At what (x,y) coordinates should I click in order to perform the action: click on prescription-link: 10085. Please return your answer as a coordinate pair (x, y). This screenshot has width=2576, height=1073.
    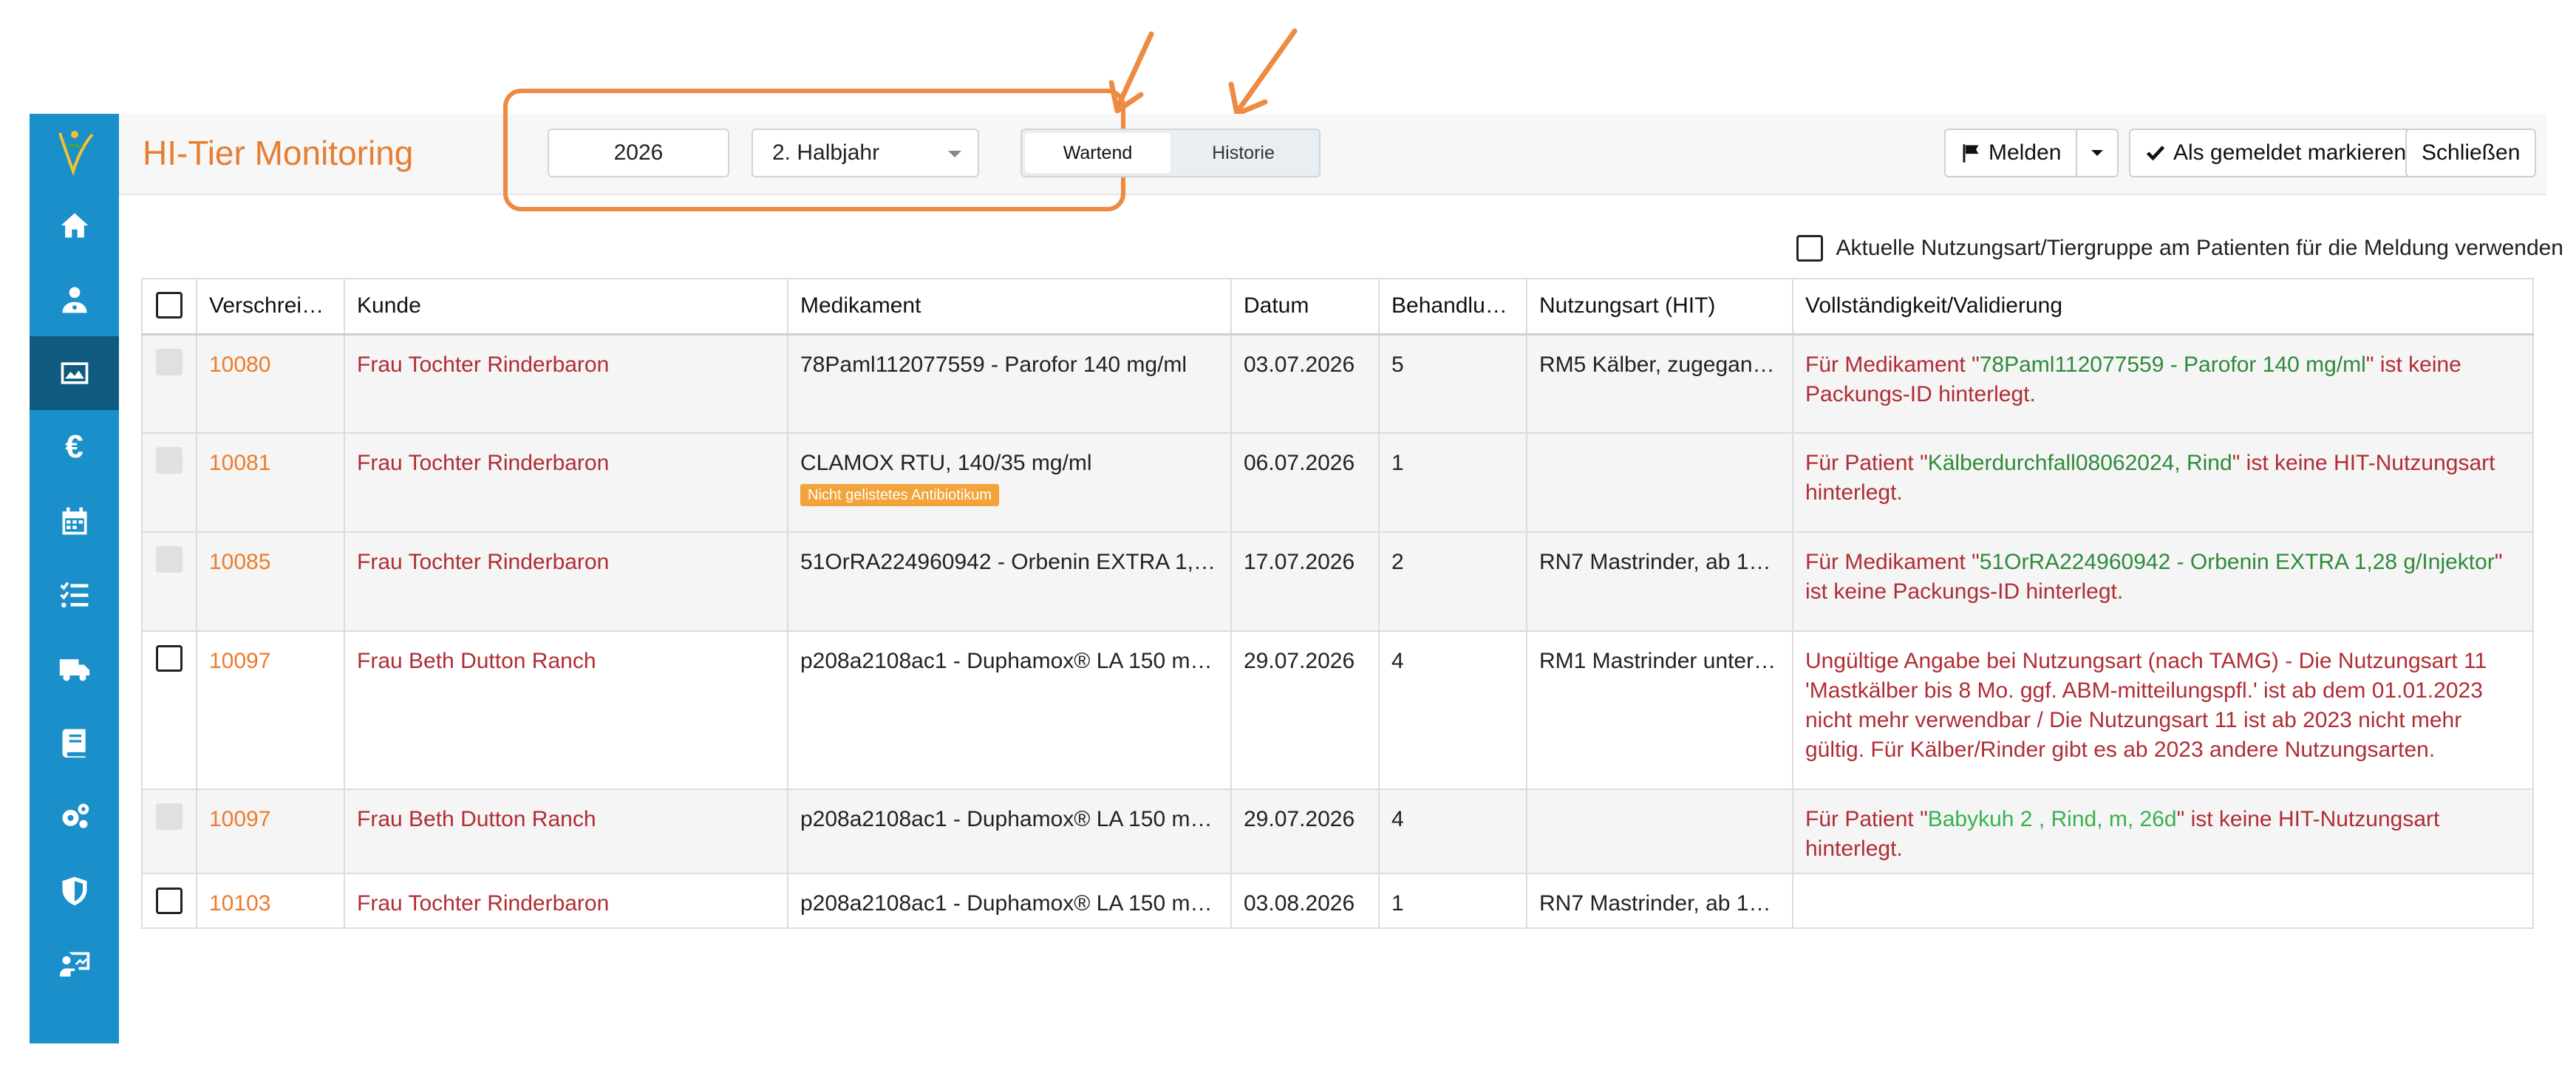
    Looking at the image, I should click on (270, 581).